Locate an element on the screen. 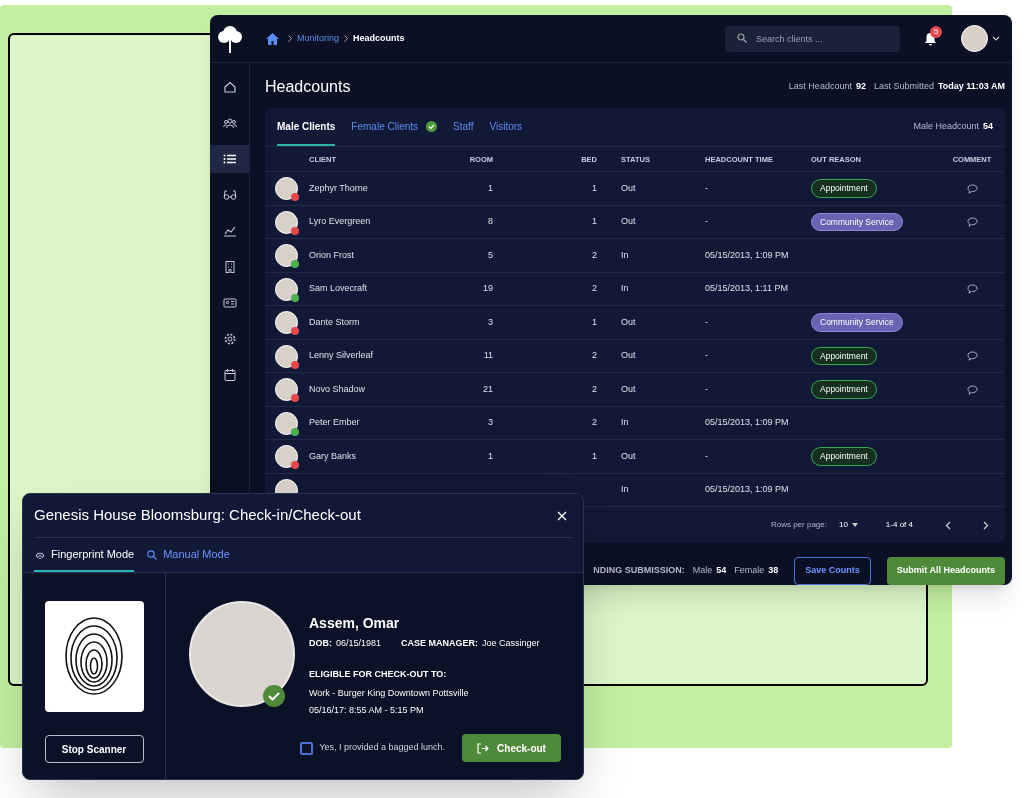  search-icon is located at coordinates (742, 38).